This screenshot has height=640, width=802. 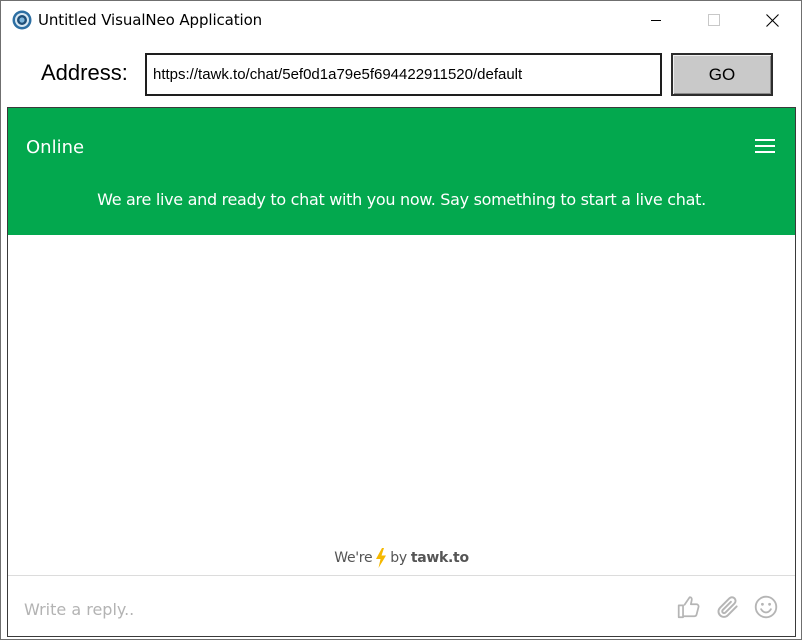 I want to click on visualneo-app-icon, so click(x=22, y=20).